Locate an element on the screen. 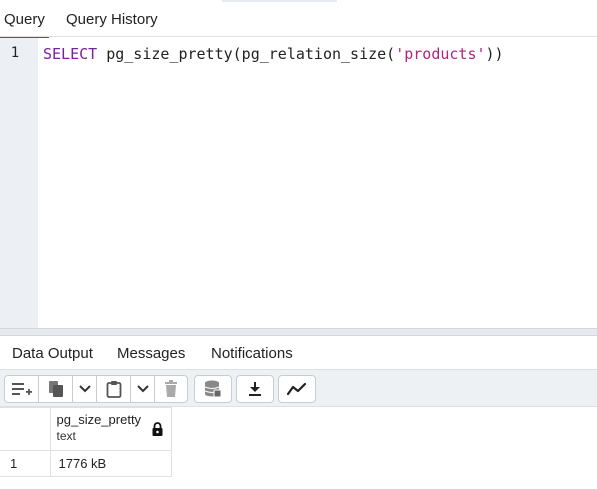  paste-options-dropdown is located at coordinates (143, 389).